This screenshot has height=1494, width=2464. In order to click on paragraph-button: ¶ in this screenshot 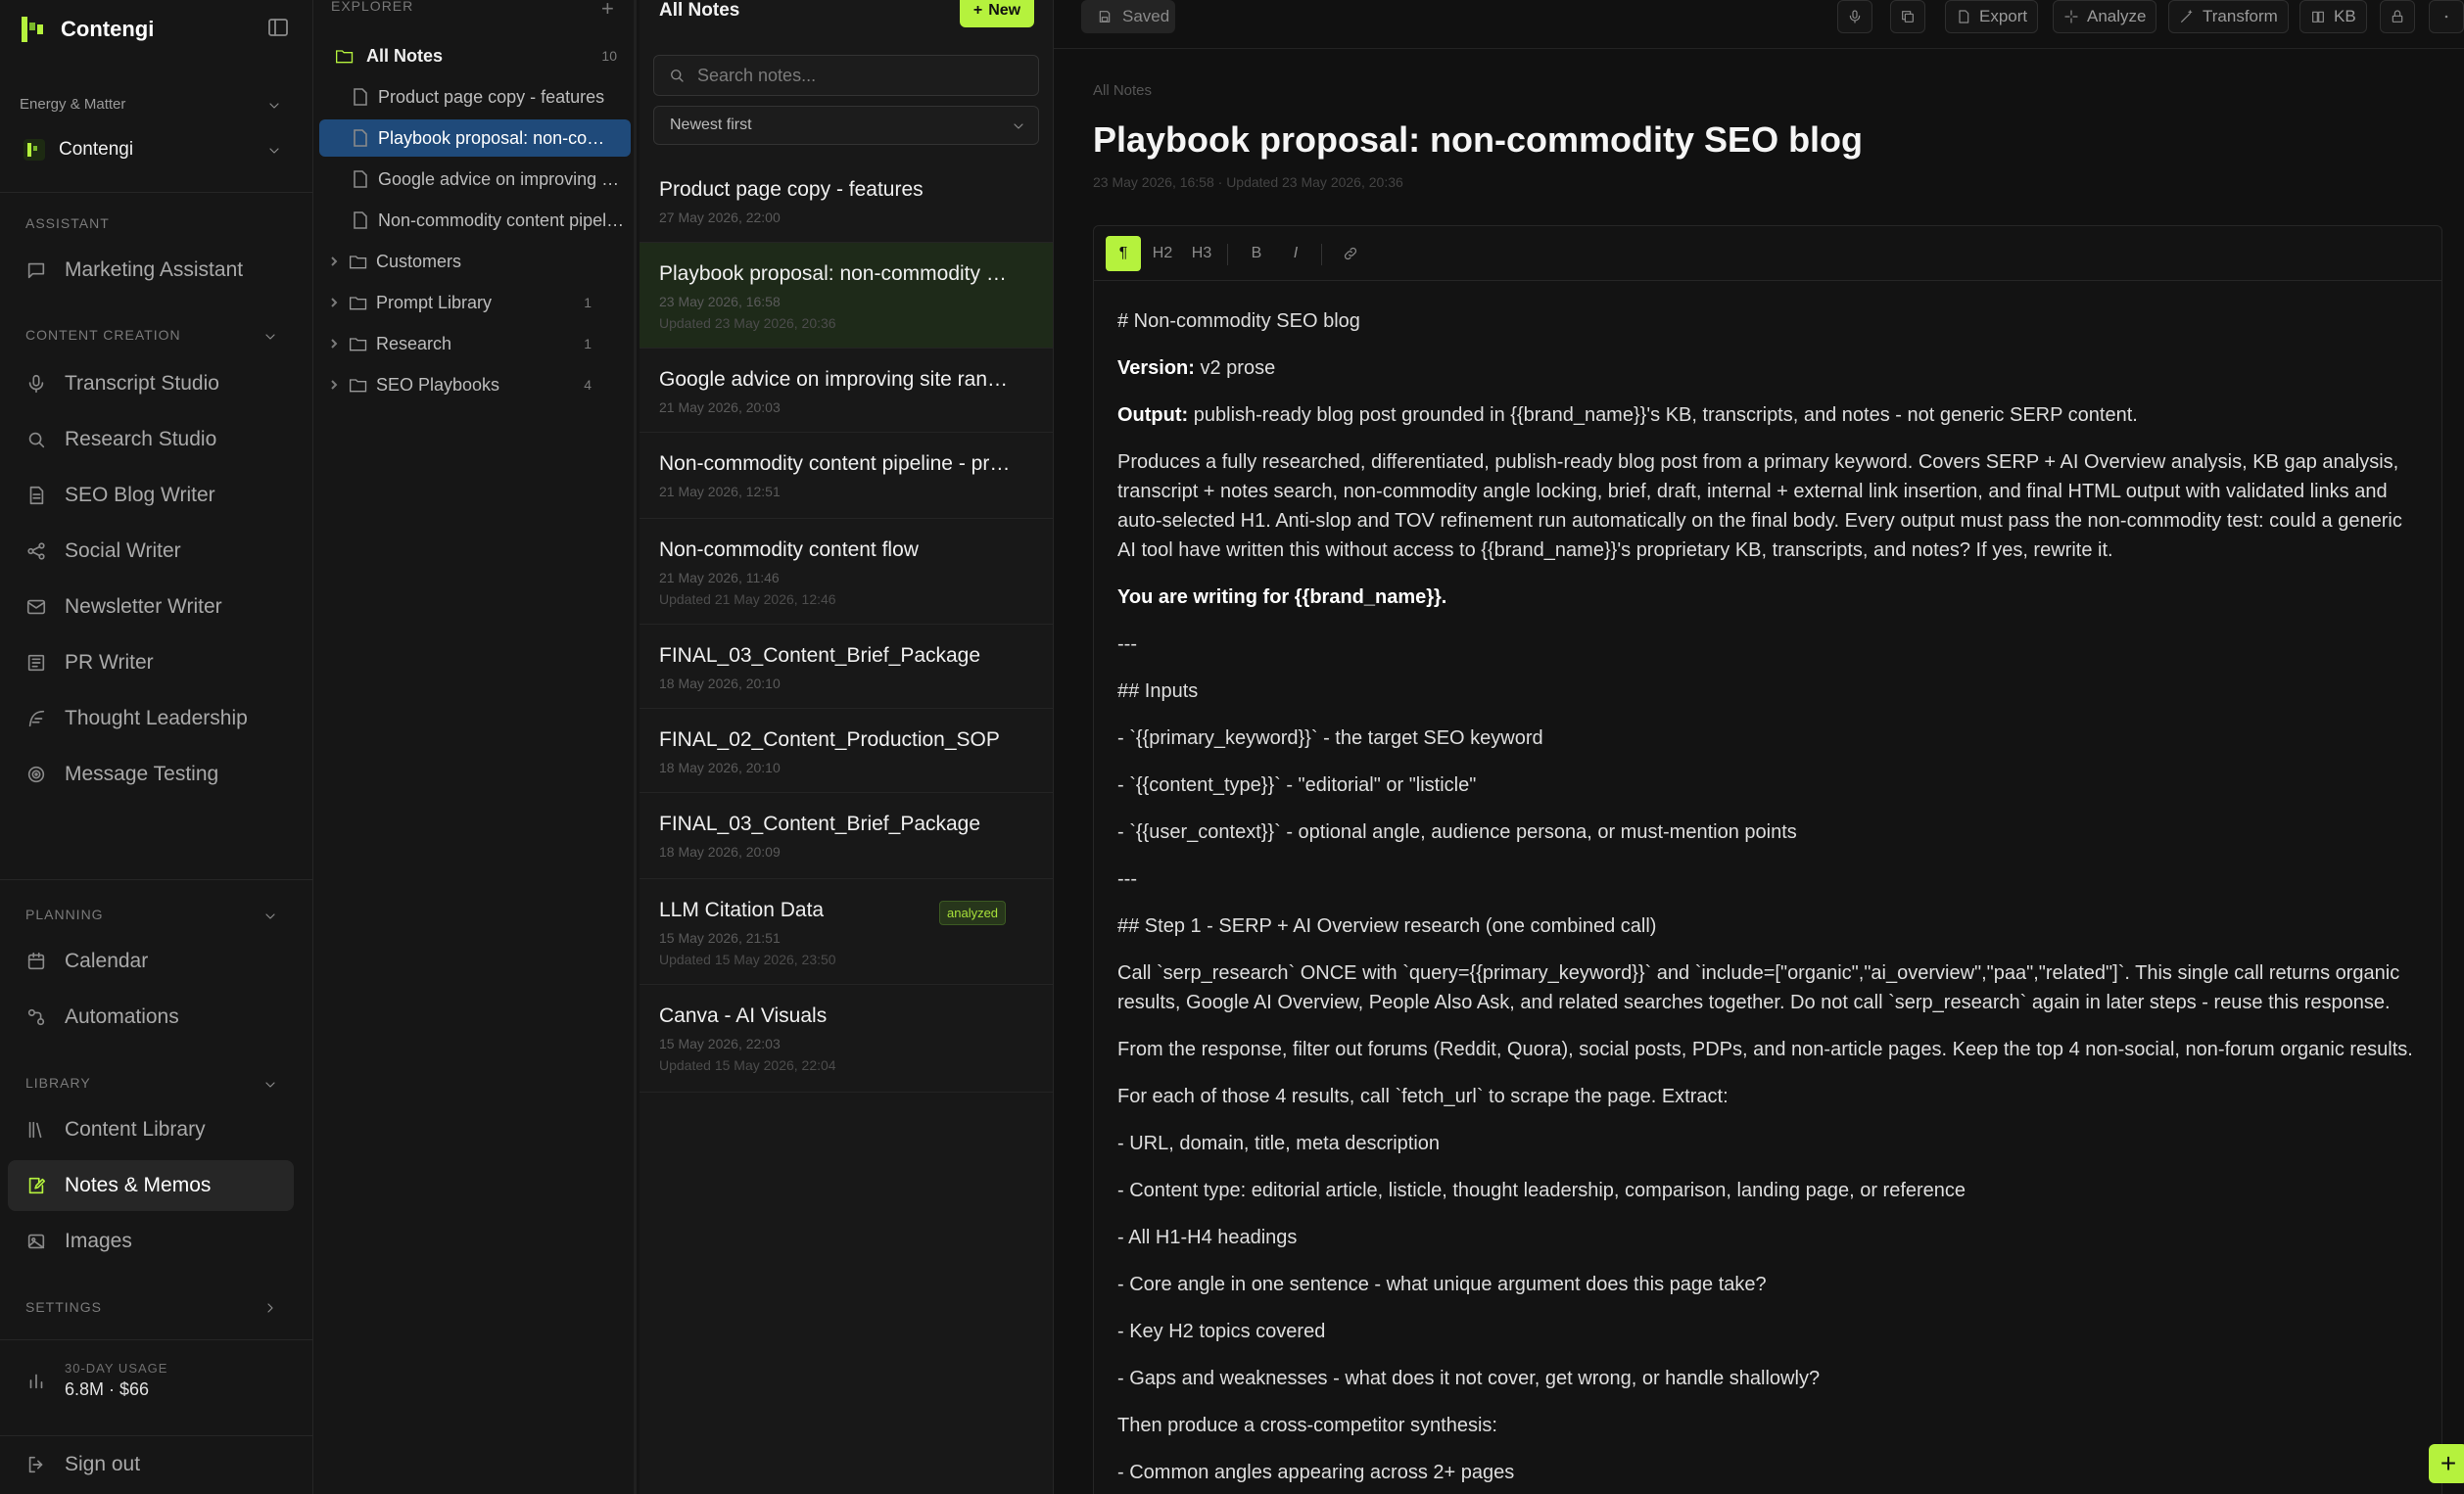, I will do `click(1123, 253)`.